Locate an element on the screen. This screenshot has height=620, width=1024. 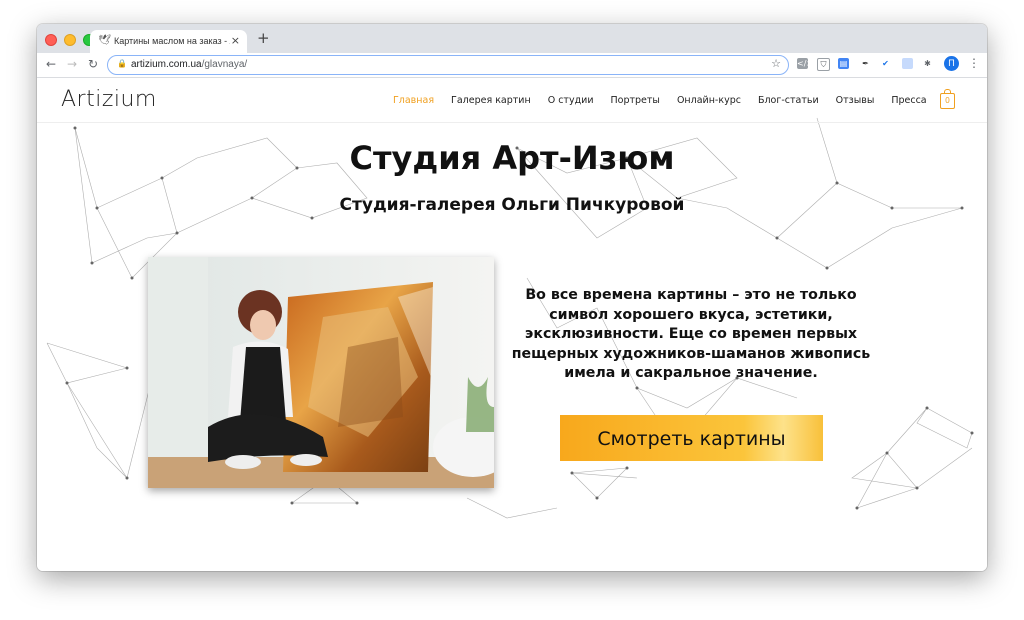
nav-item-portraits: Портреты is located at coordinates (635, 100).